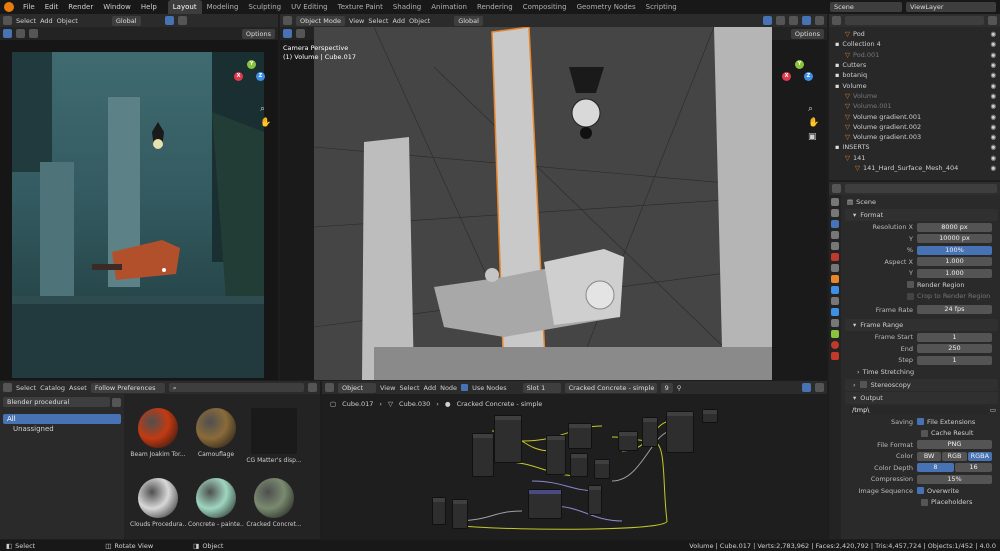 The width and height of the screenshot is (1000, 551). I want to click on stereoscopy-checkbox, so click(863, 384).